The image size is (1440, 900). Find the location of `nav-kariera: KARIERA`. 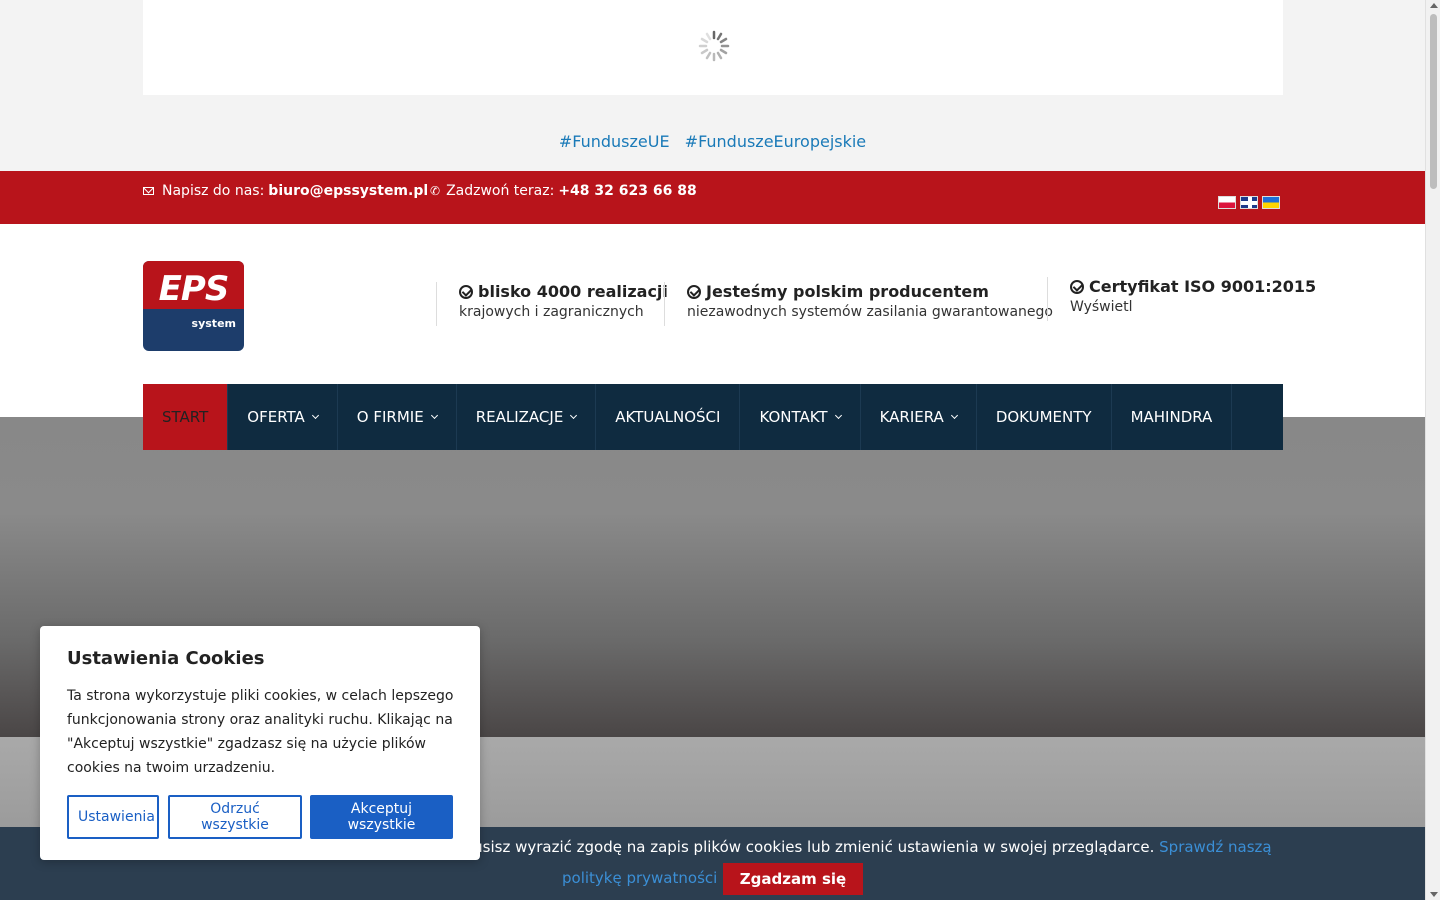

nav-kariera: KARIERA is located at coordinates (919, 417).